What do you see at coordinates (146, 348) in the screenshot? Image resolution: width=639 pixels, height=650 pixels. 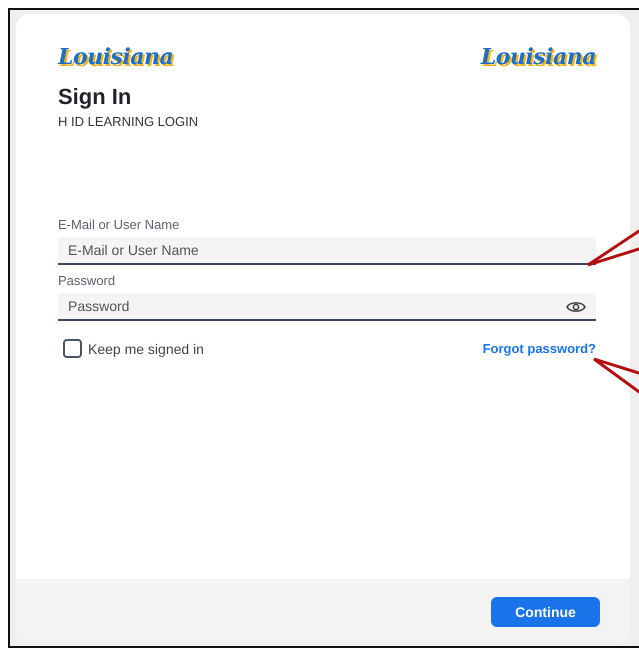 I see `checkbox-label: Keep me signed in` at bounding box center [146, 348].